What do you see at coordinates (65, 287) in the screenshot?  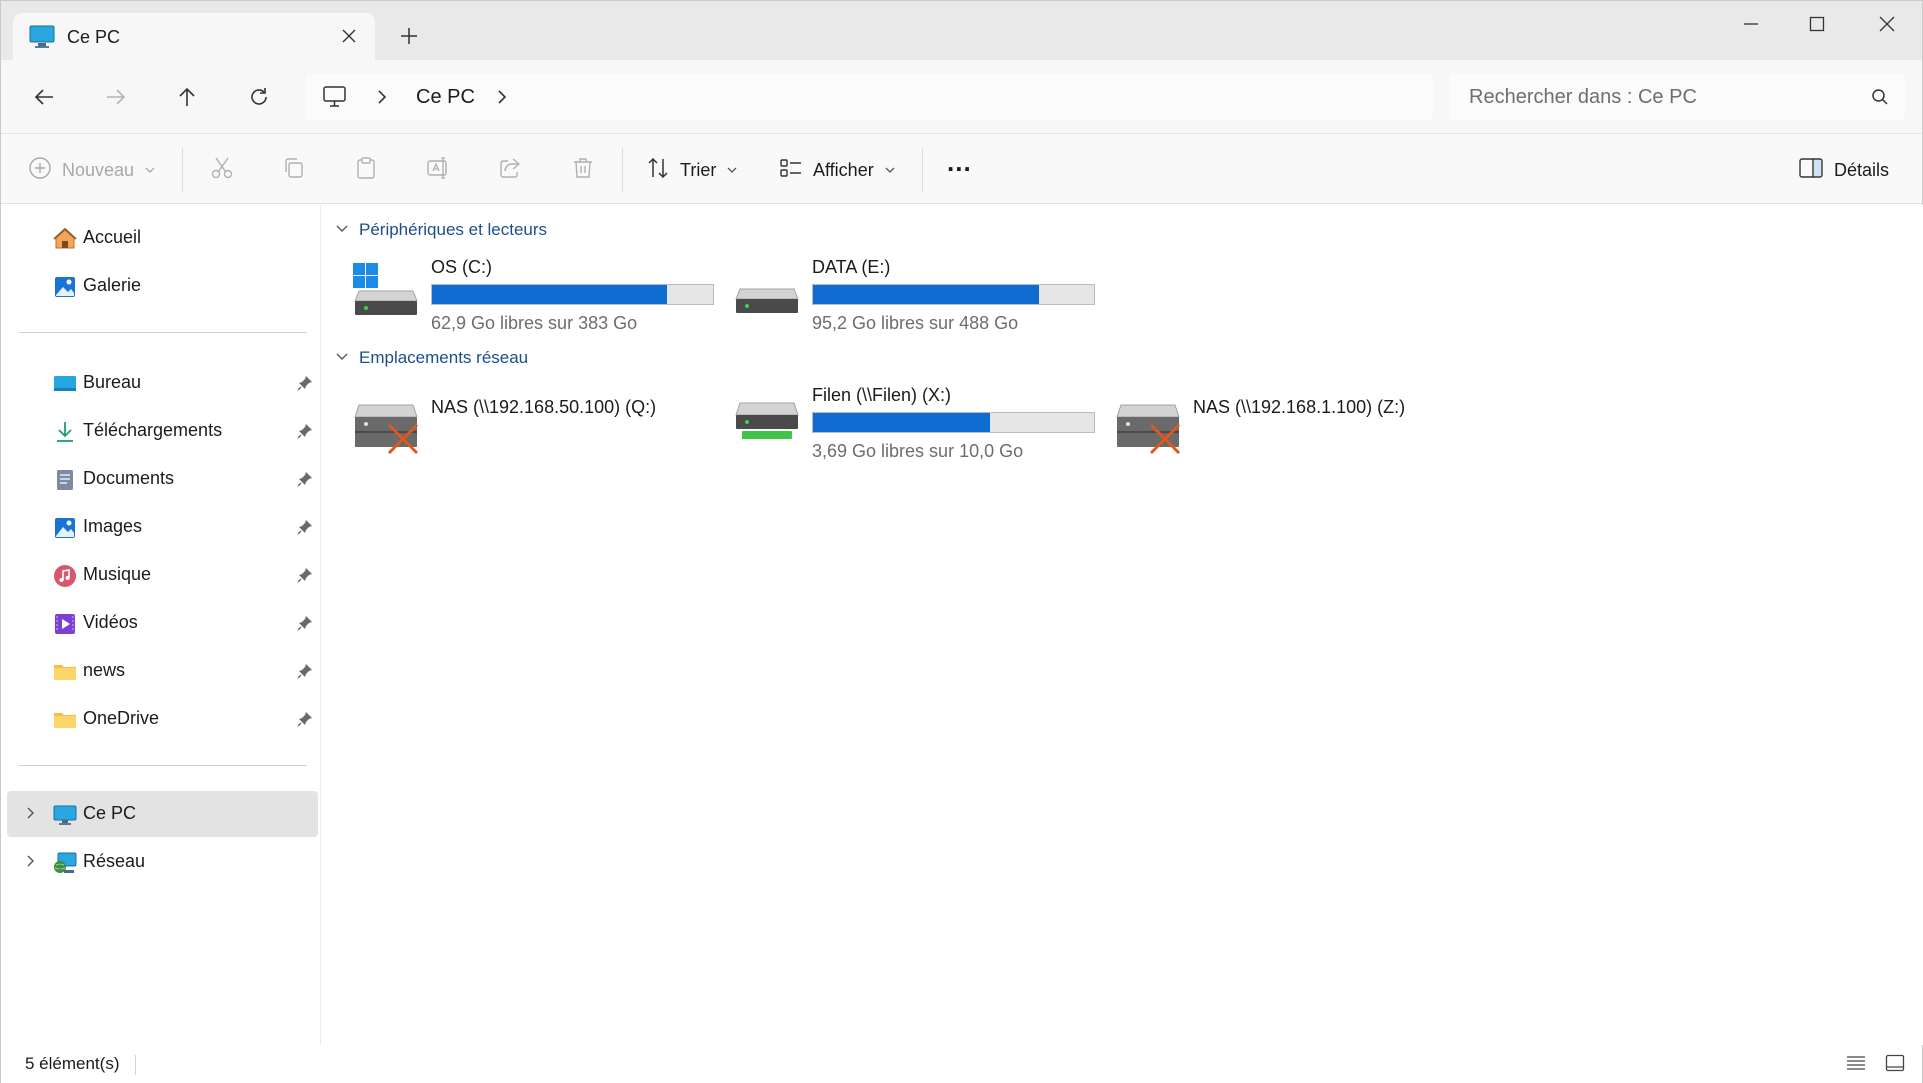 I see `gallery-icon` at bounding box center [65, 287].